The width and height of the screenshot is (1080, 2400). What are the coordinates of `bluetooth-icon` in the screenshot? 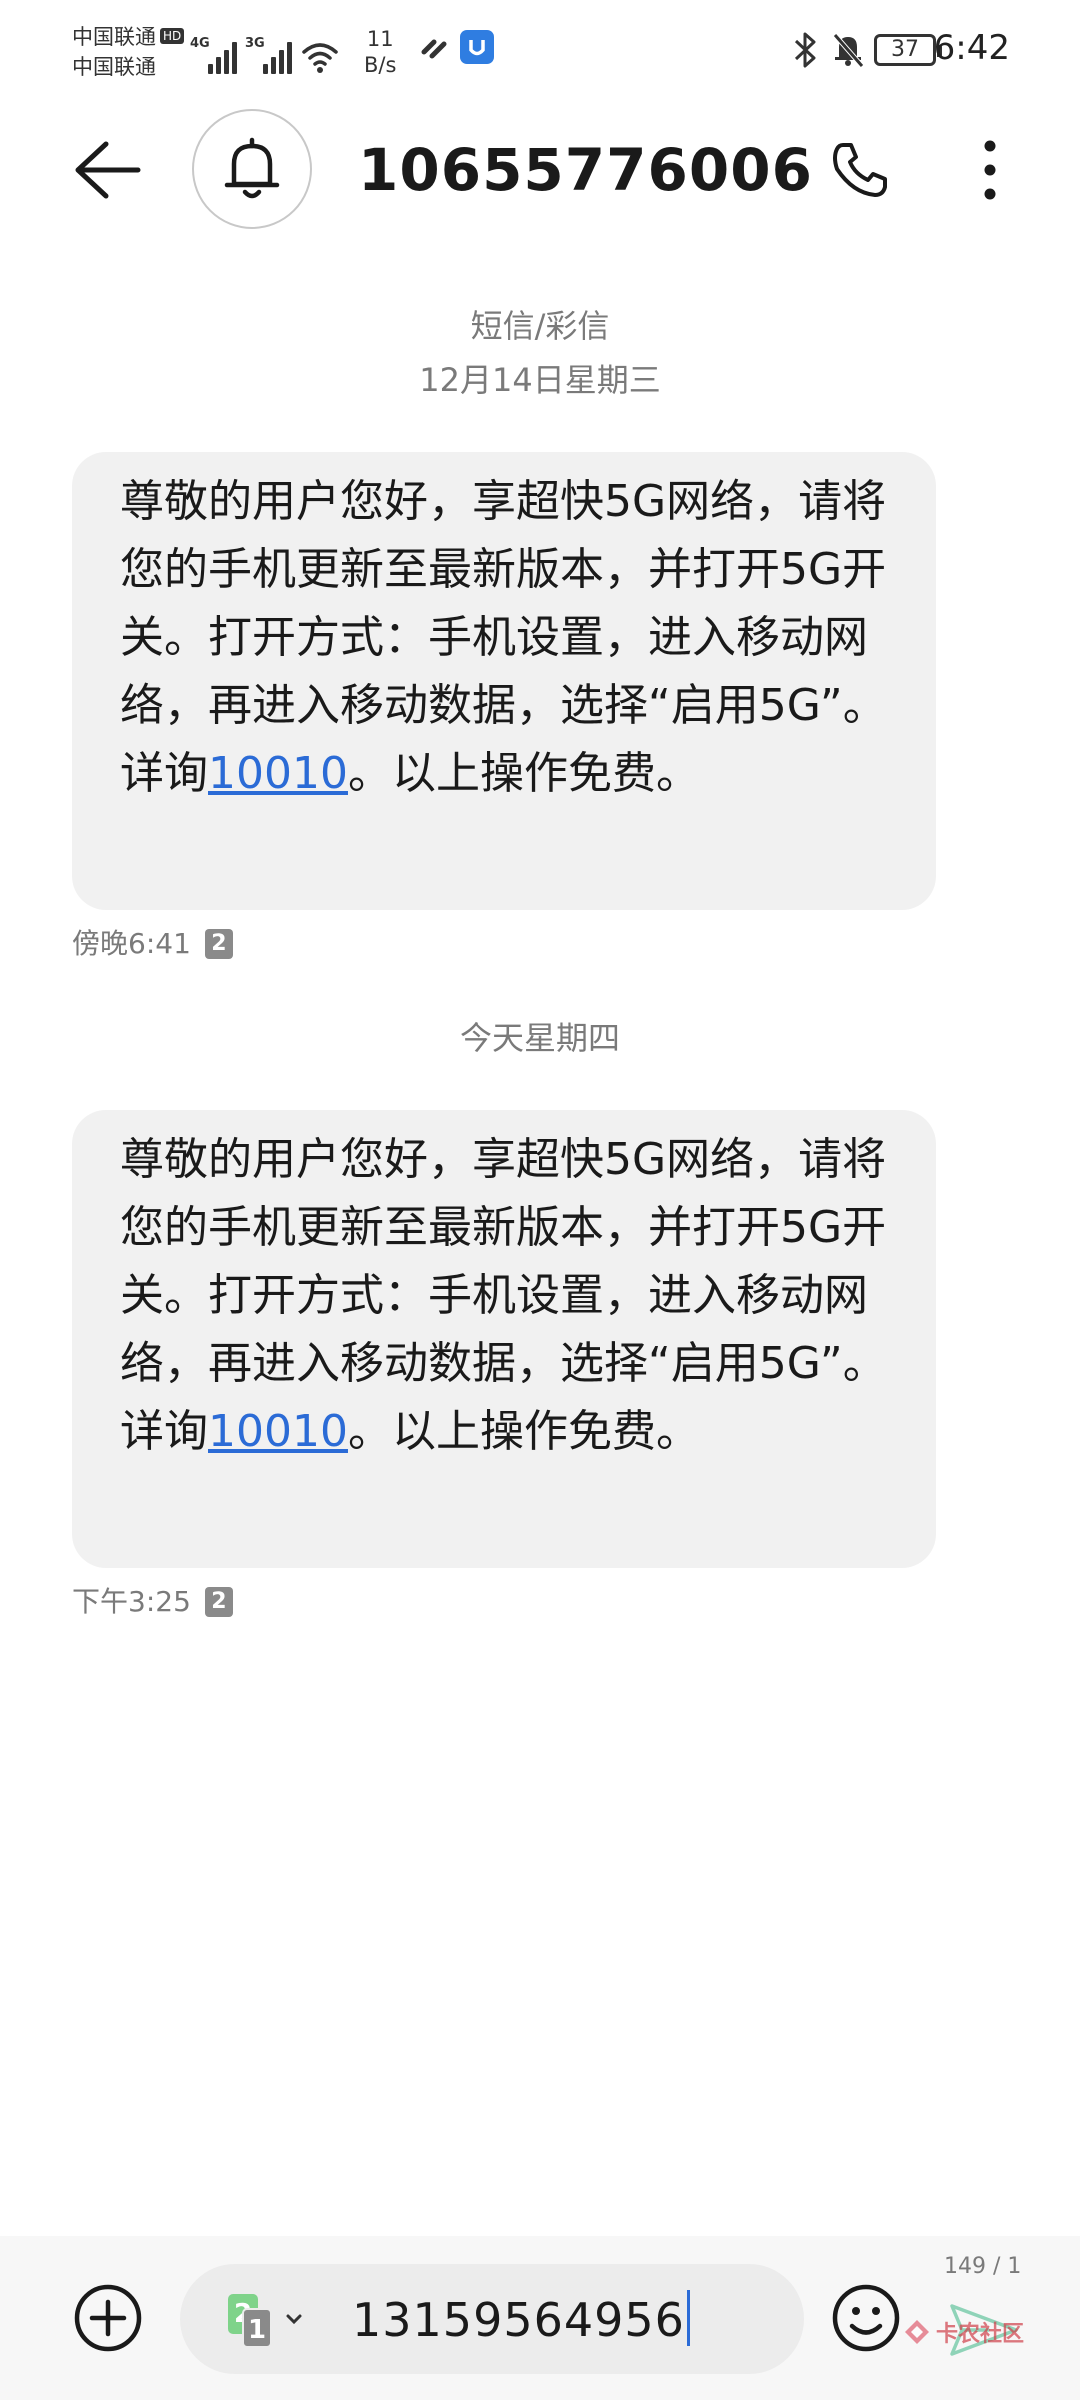 It's located at (805, 50).